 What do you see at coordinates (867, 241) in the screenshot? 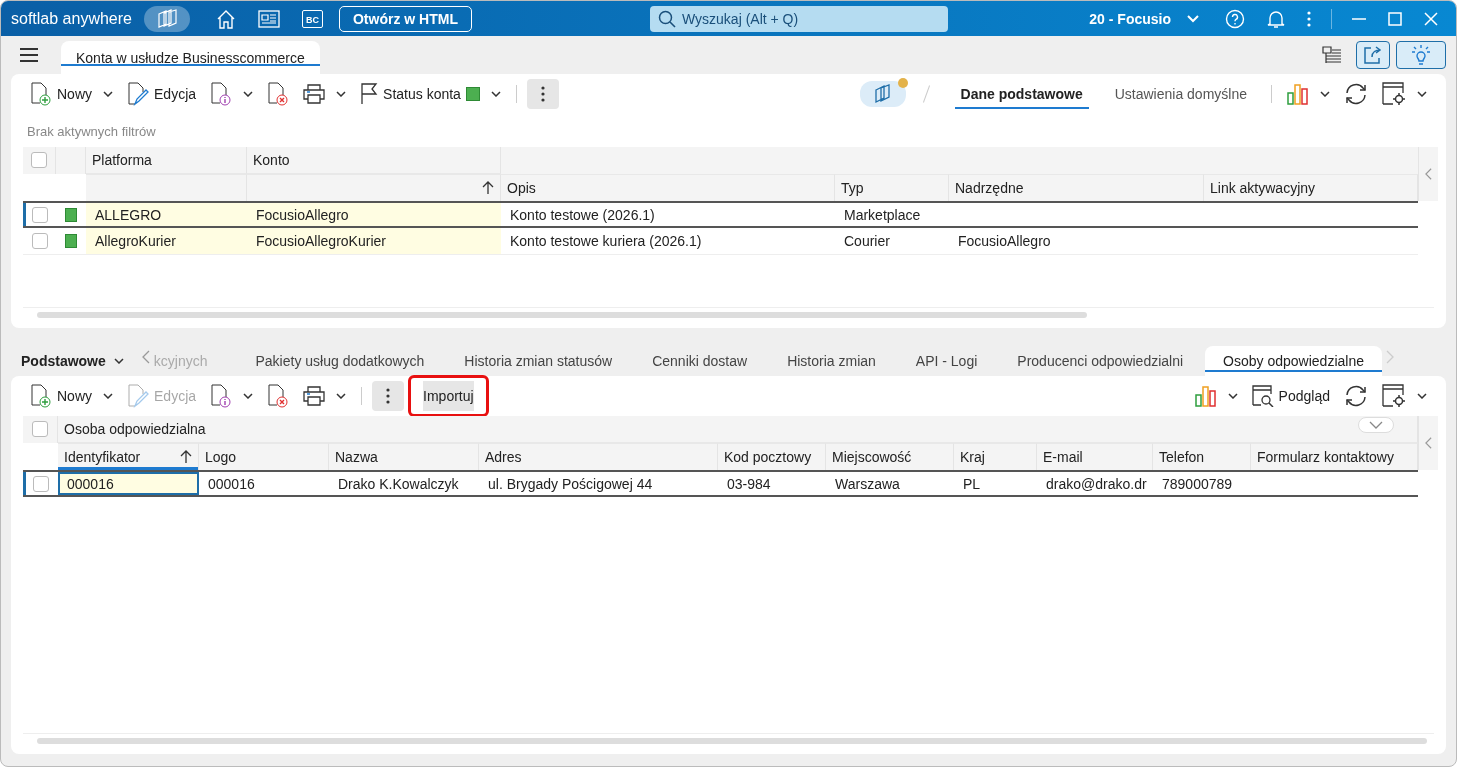
I see `table-cell: Courier` at bounding box center [867, 241].